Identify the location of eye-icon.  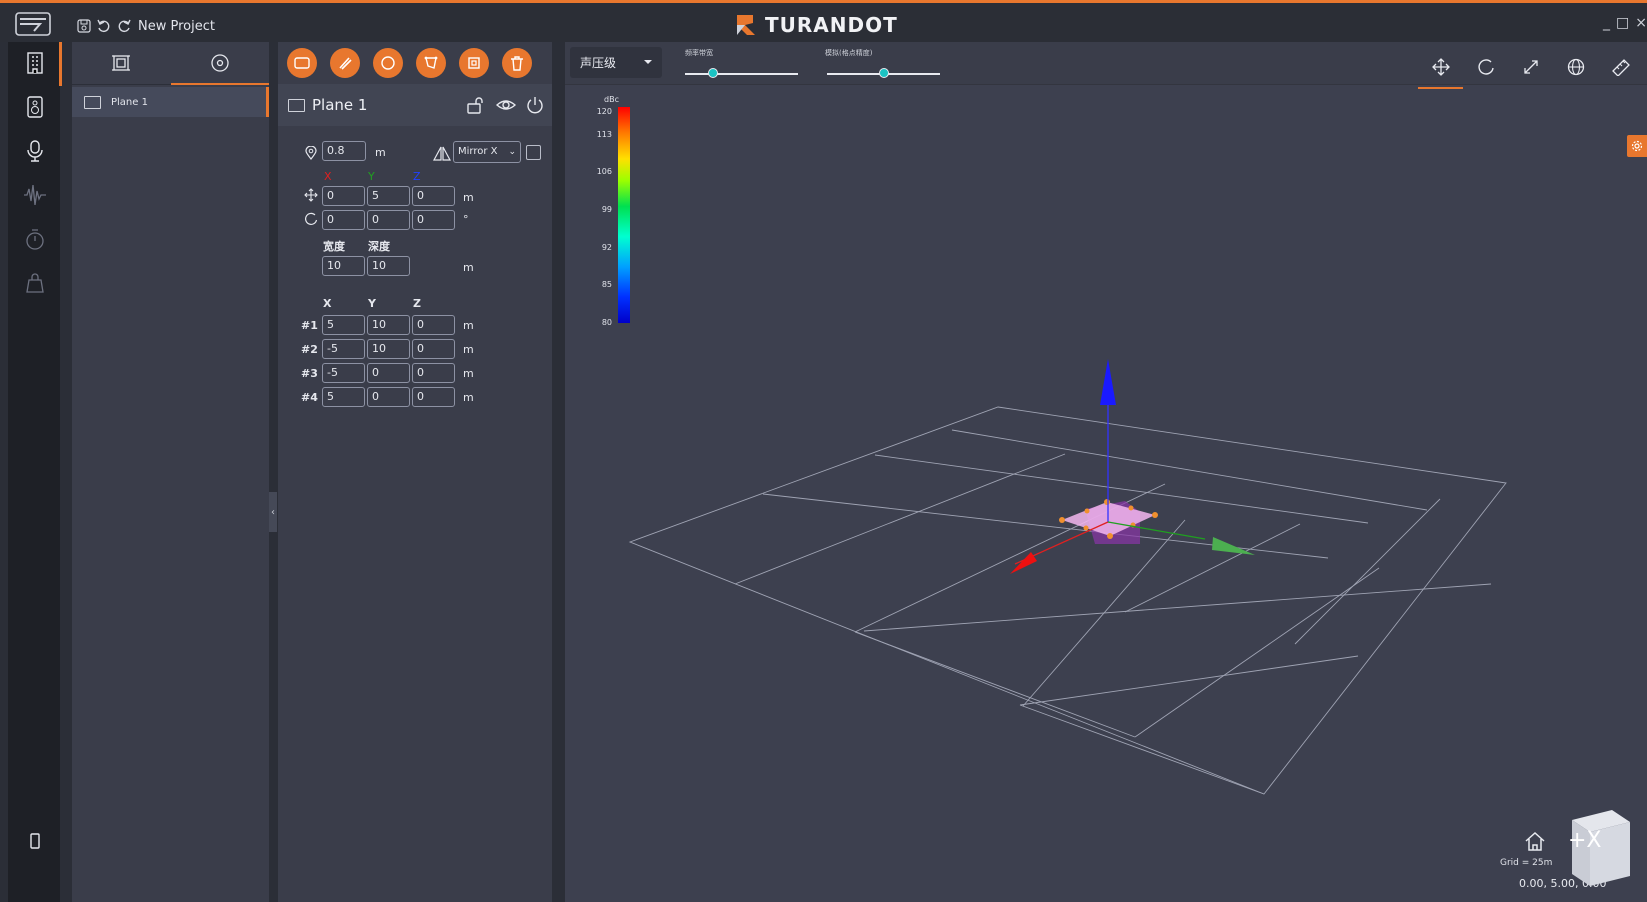
(506, 105).